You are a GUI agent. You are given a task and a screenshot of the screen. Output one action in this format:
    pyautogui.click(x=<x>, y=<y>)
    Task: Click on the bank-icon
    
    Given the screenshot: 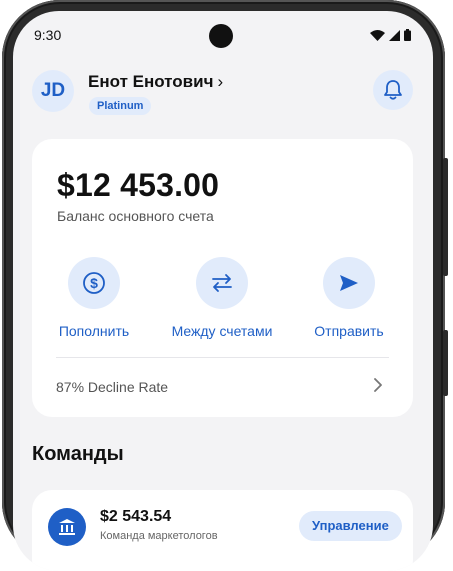 What is the action you would take?
    pyautogui.click(x=67, y=527)
    